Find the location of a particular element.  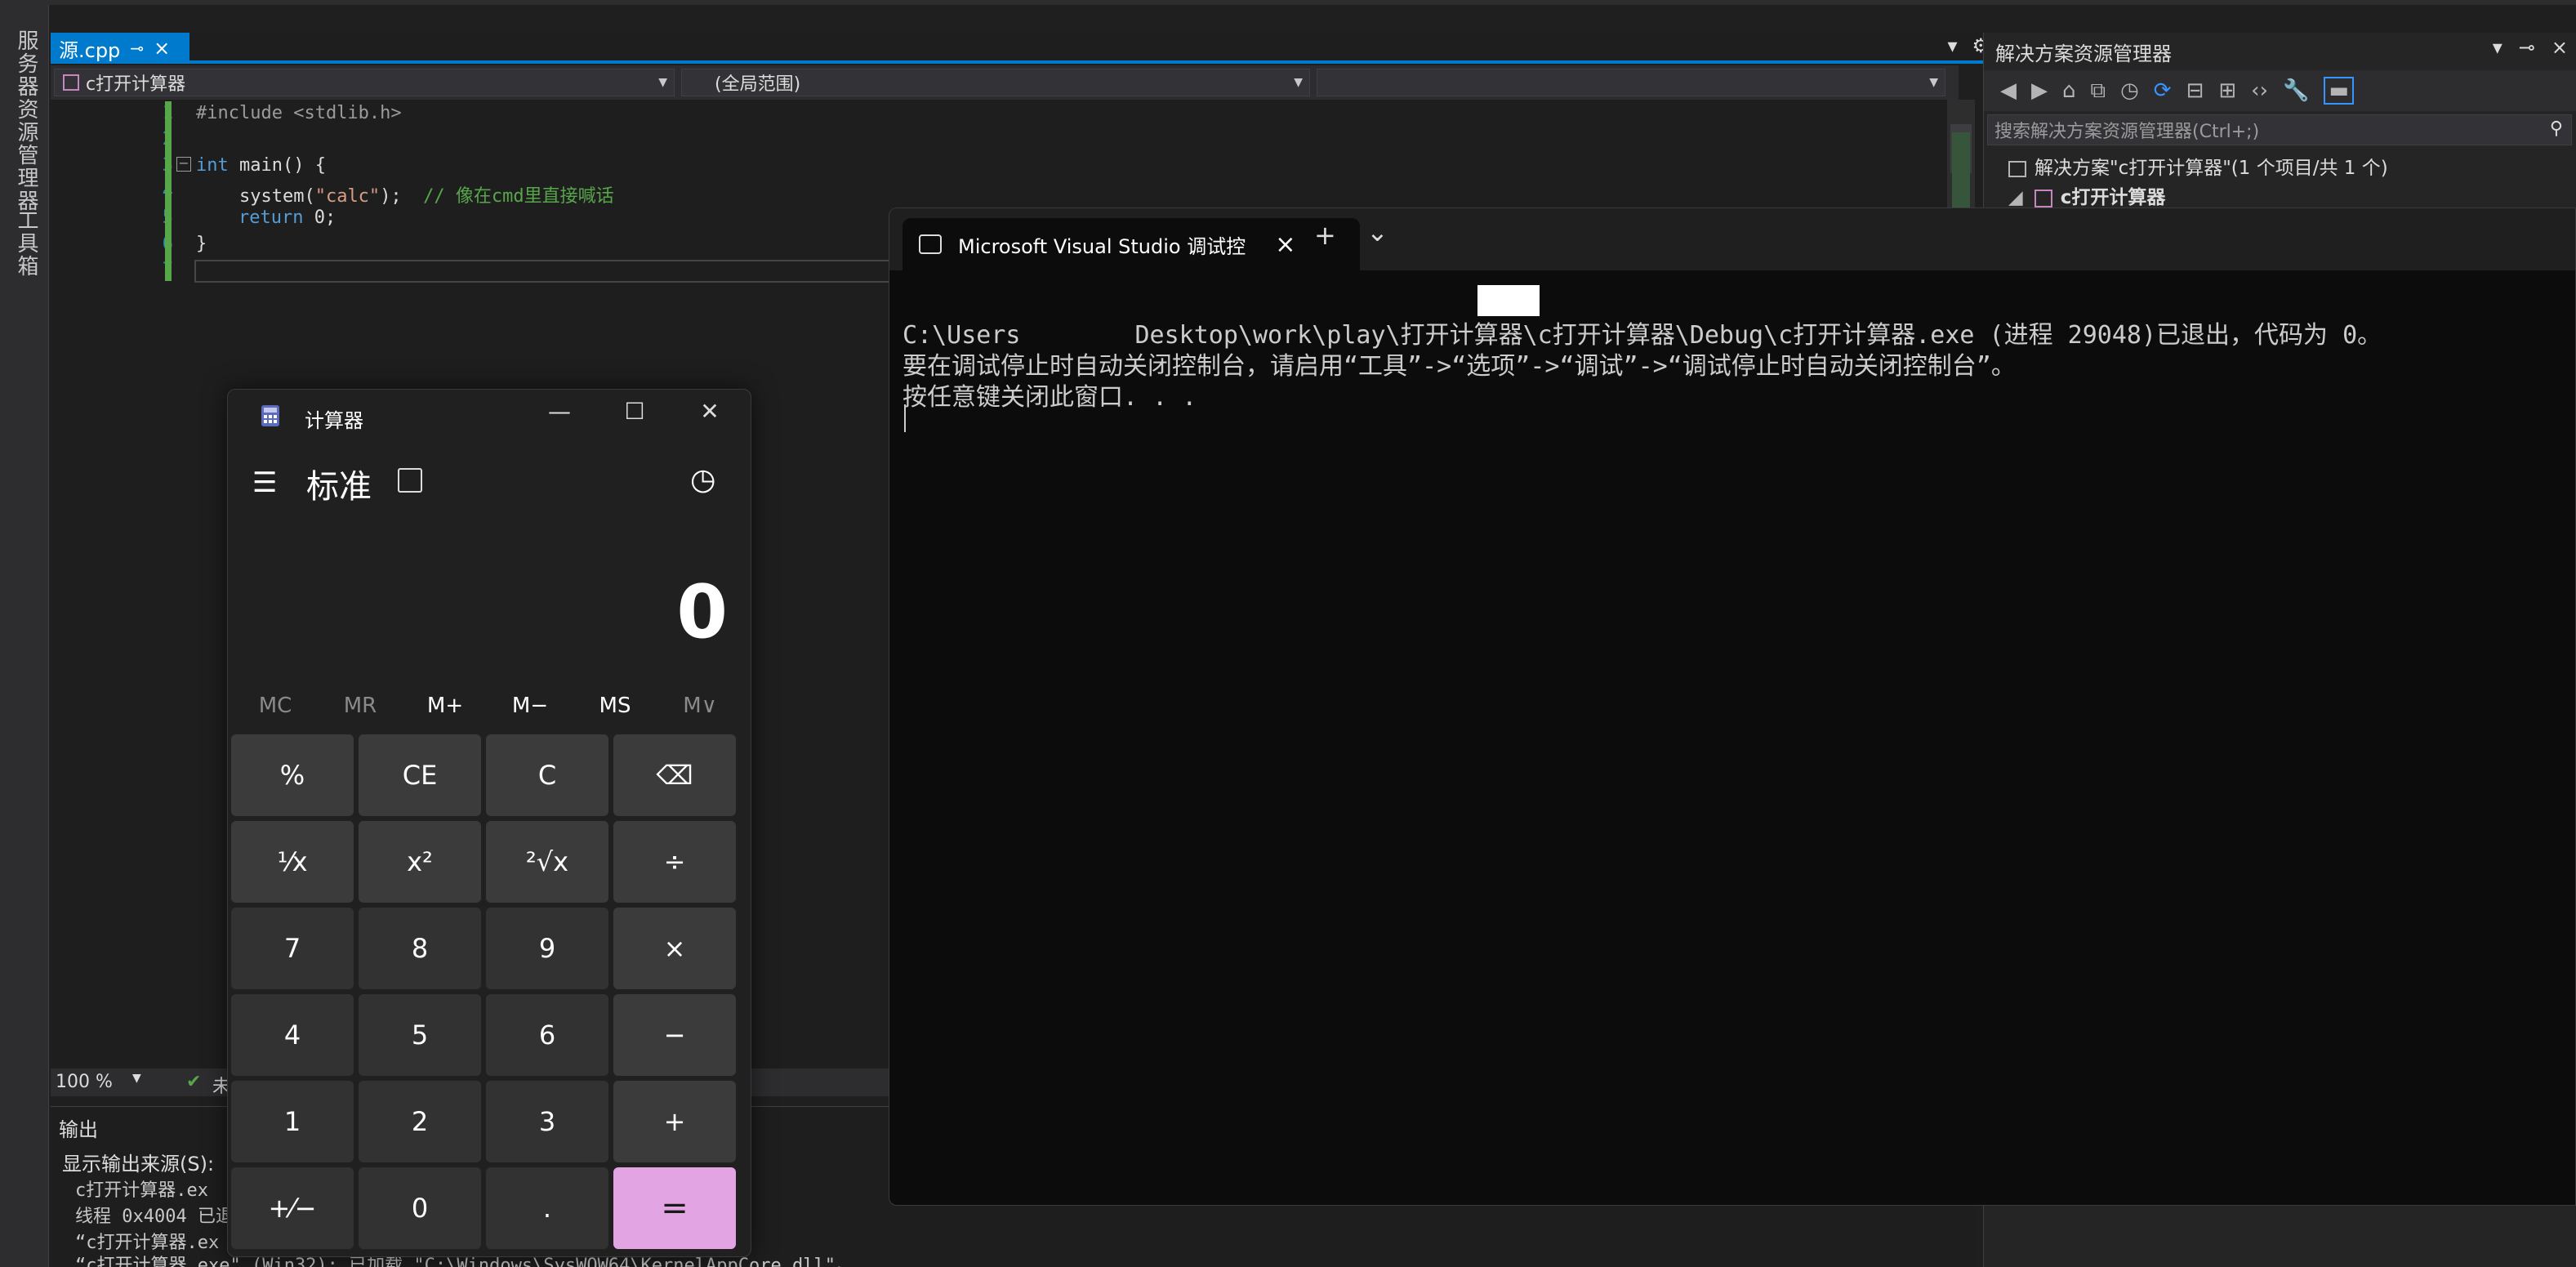

calculator-mode: 标准 is located at coordinates (339, 487).